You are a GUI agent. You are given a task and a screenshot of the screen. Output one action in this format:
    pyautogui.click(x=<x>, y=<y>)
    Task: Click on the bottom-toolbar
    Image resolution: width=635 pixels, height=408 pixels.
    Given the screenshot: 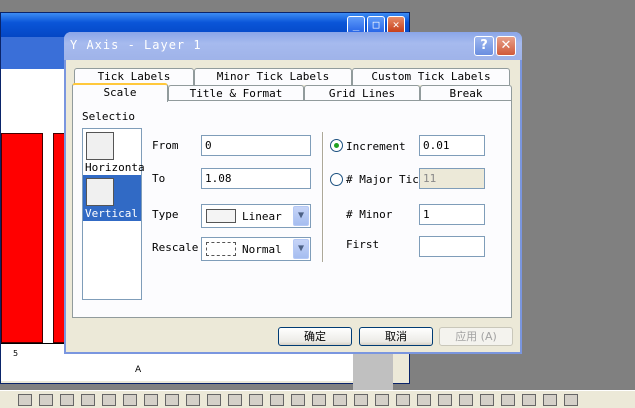 What is the action you would take?
    pyautogui.click(x=317, y=399)
    